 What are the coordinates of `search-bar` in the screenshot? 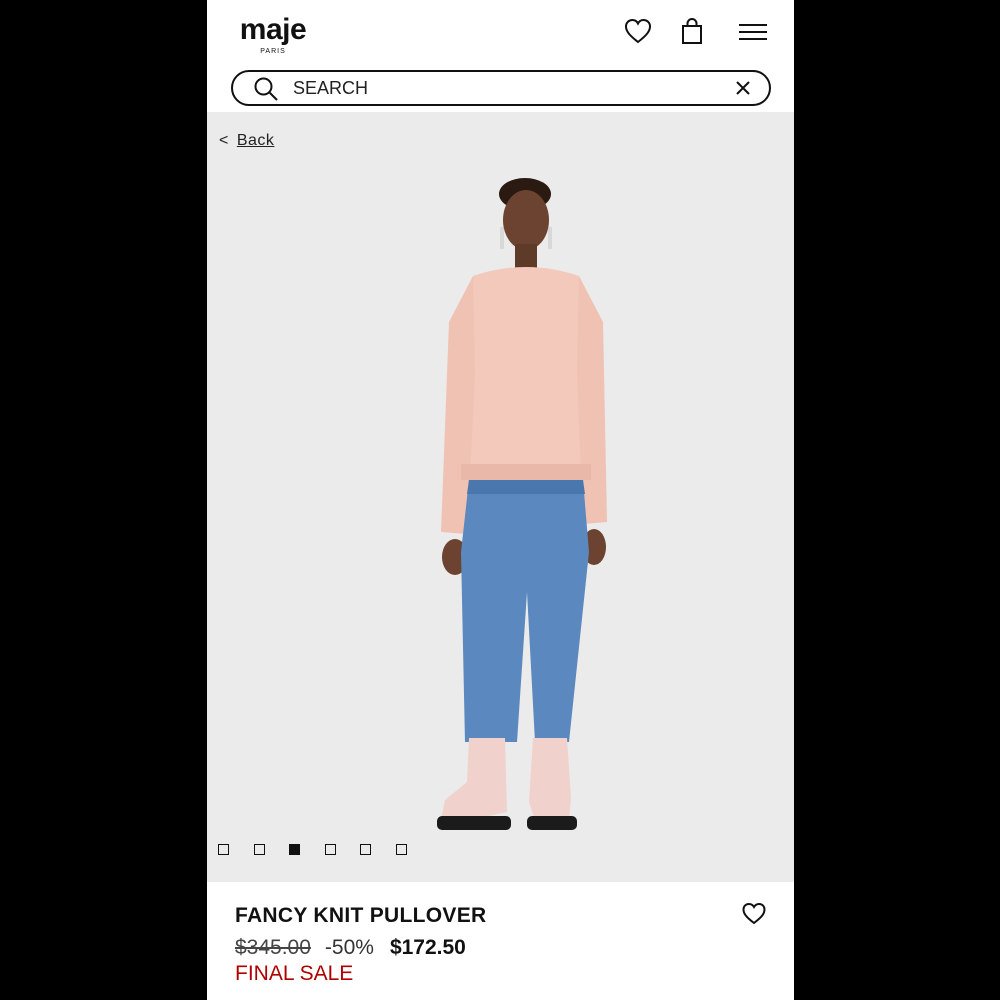 It's located at (501, 88).